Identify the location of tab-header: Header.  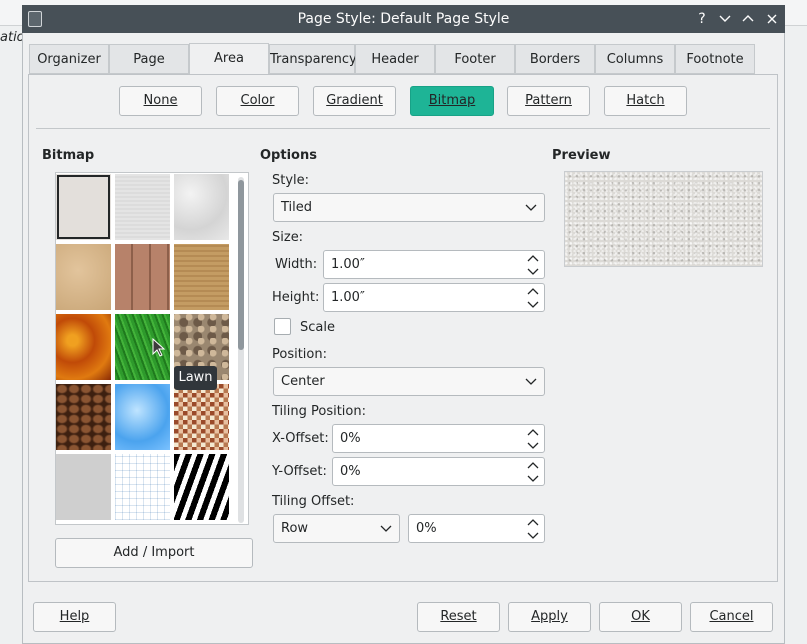
(395, 59).